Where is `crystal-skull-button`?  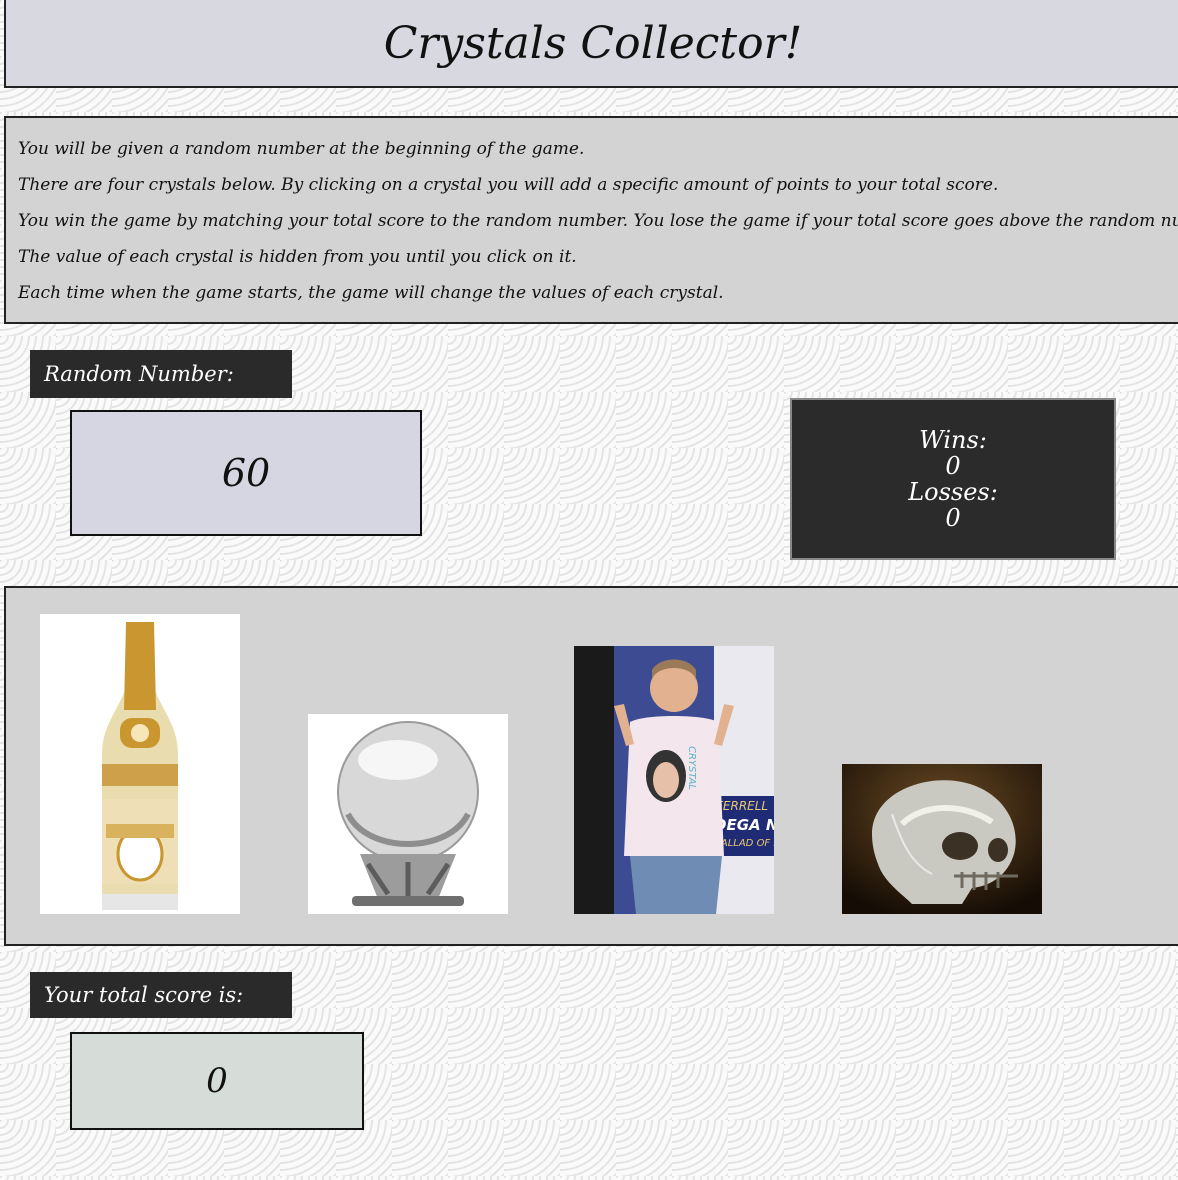
crystal-skull-button is located at coordinates (942, 839).